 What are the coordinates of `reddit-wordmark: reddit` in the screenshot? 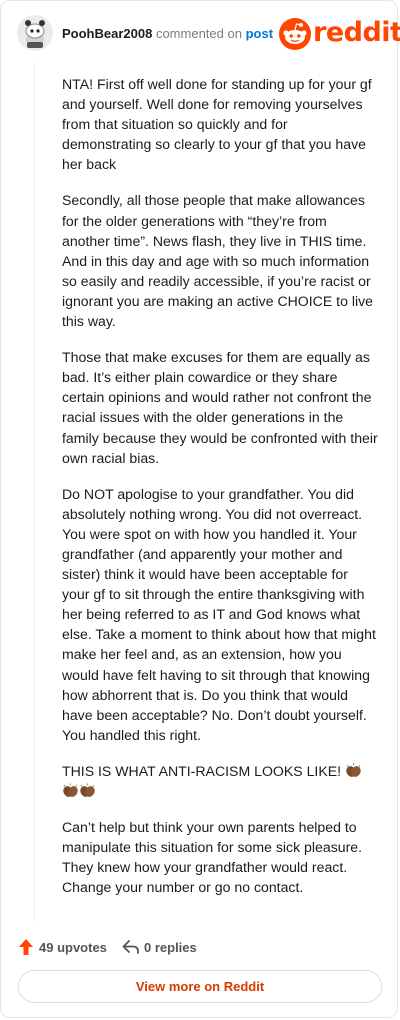 It's located at (356, 32).